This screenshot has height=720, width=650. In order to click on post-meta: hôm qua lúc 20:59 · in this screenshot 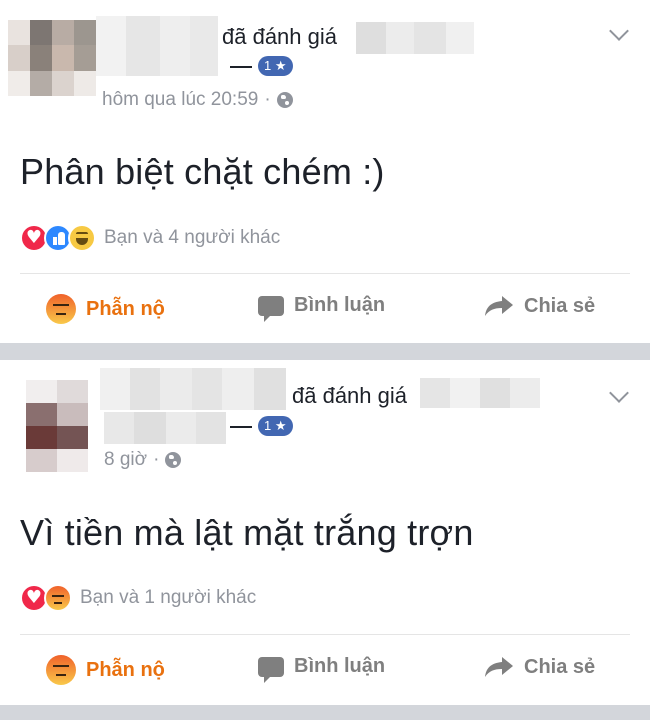, I will do `click(197, 100)`.